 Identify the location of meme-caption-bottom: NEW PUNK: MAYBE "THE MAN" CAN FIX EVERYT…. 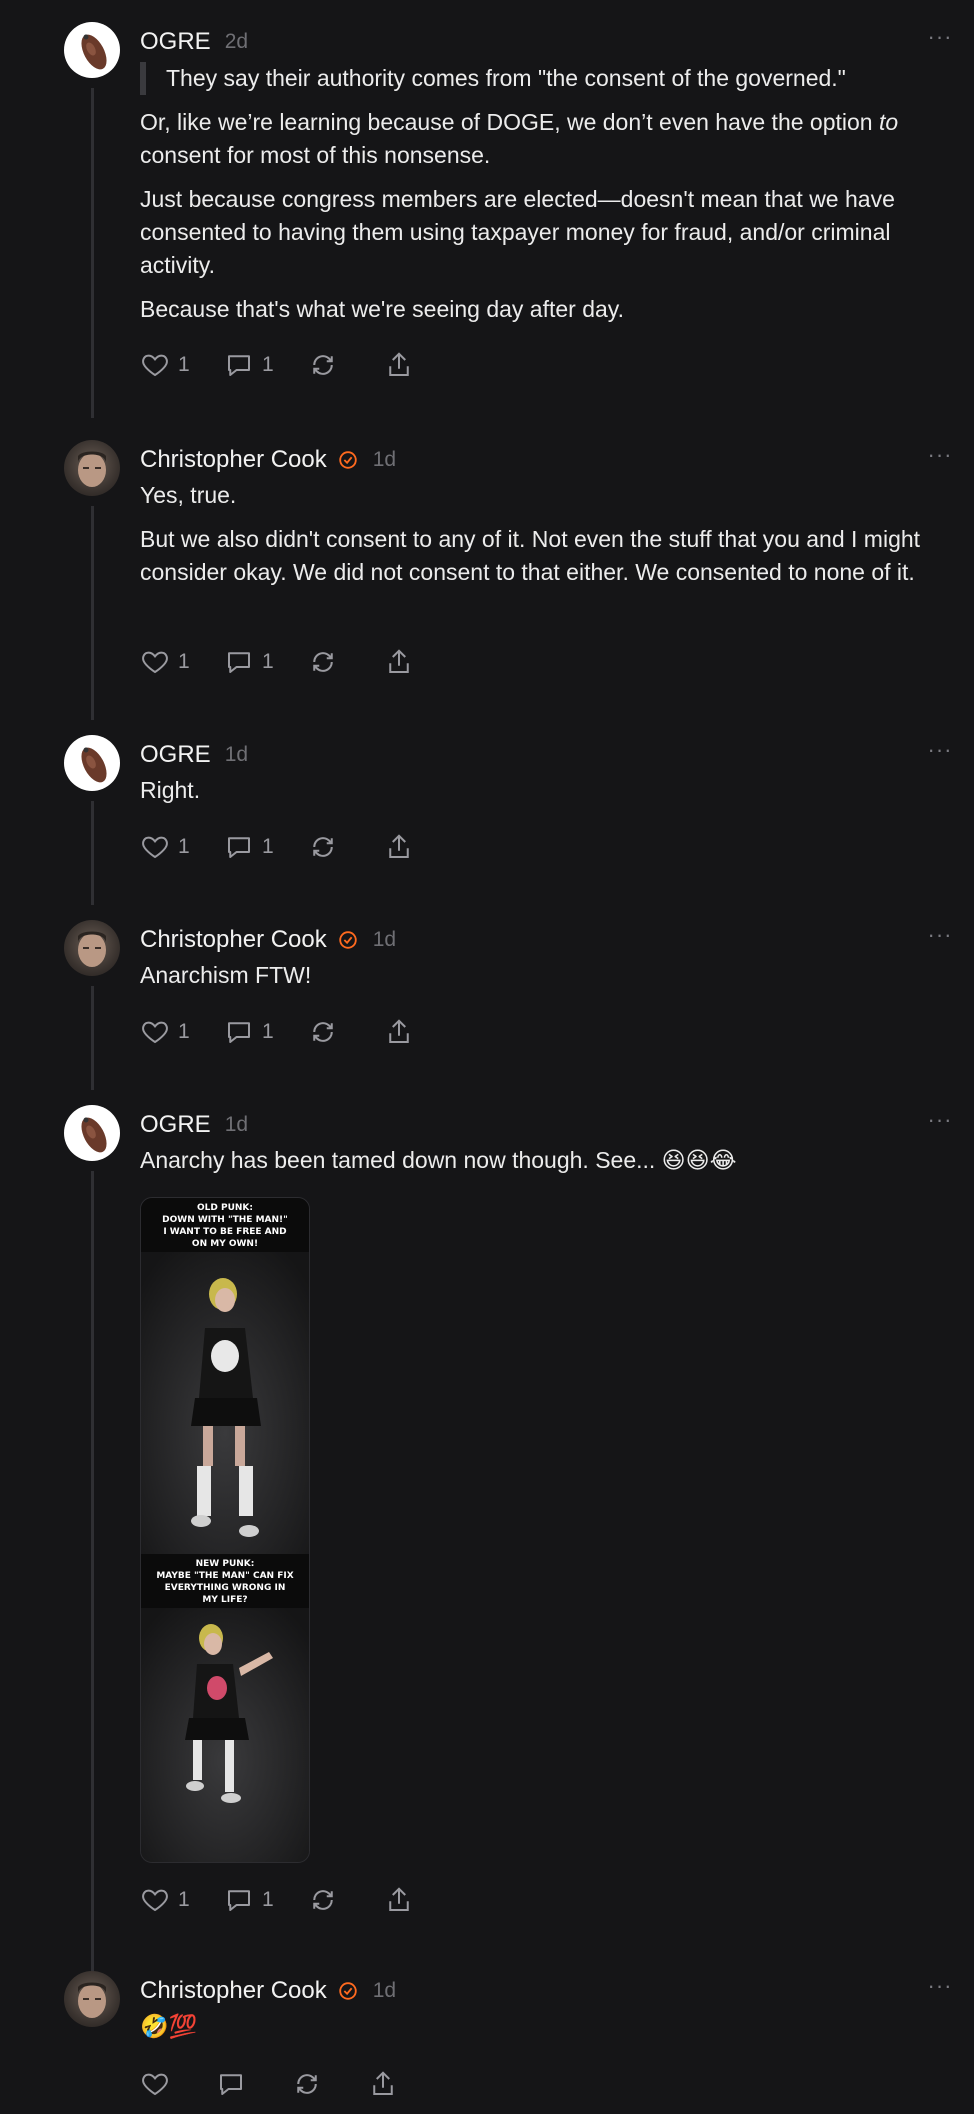
(225, 1582).